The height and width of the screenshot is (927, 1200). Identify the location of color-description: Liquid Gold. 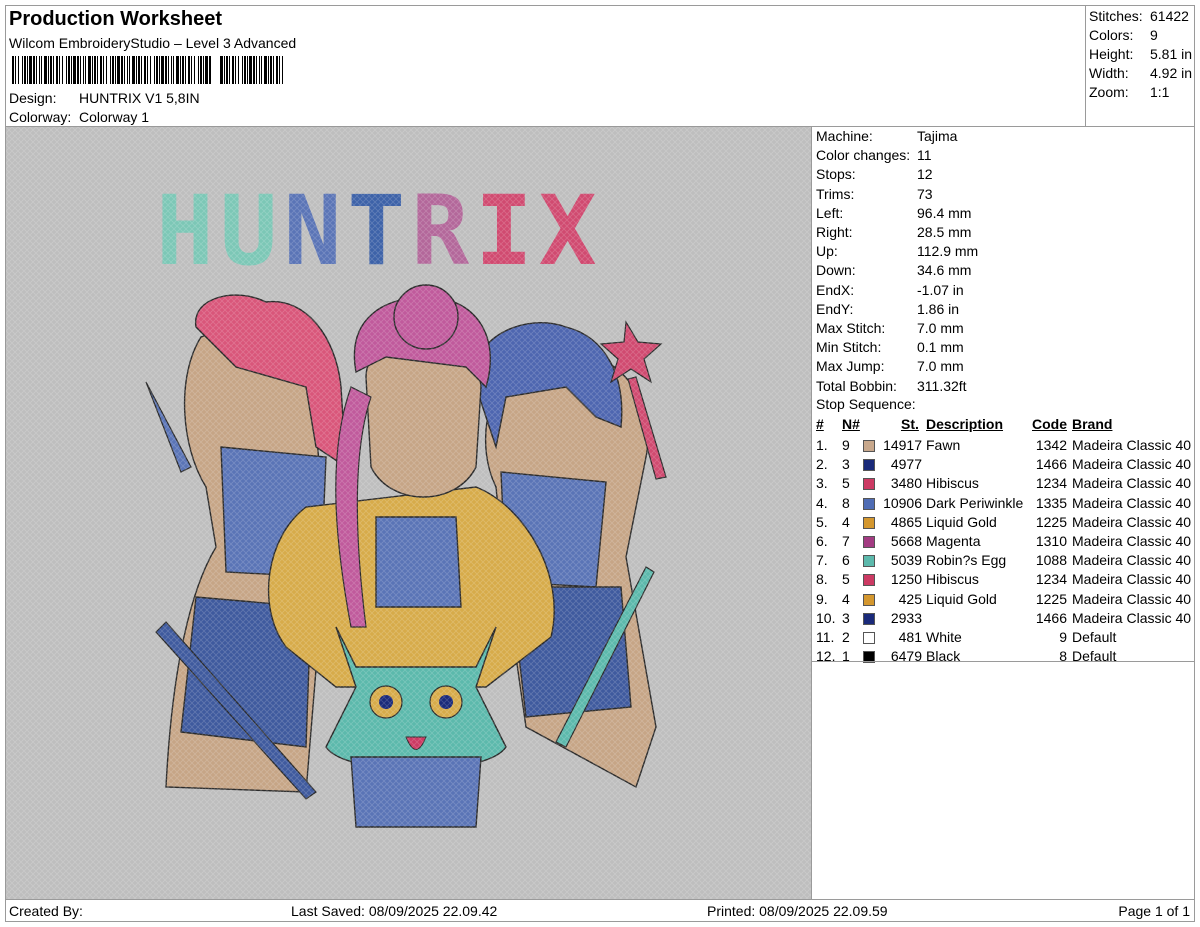
(961, 598).